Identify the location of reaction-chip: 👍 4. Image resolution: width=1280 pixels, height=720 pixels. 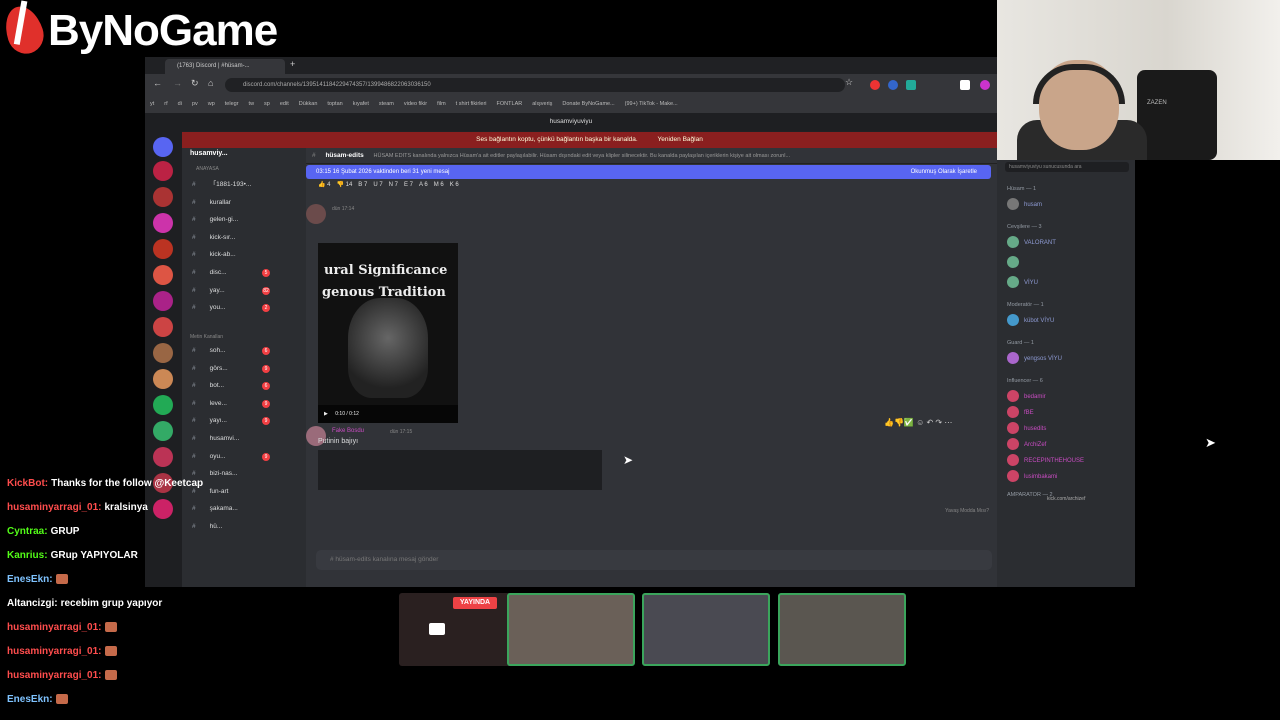
(324, 185).